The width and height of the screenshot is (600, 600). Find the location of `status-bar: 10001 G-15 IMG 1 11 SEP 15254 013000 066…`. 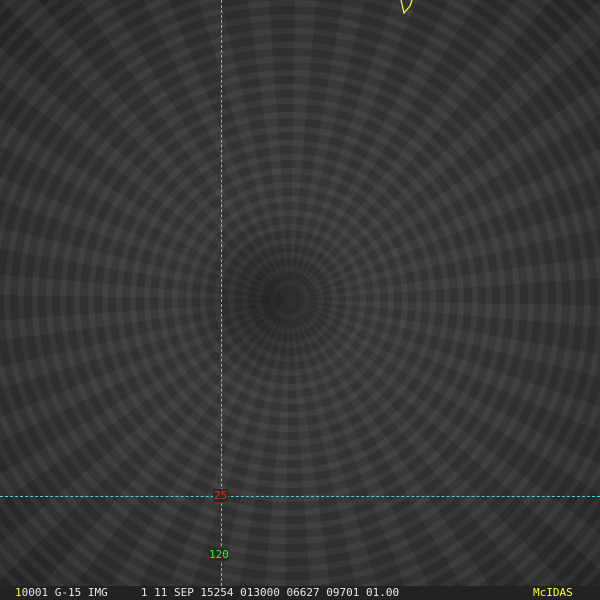

status-bar: 10001 G-15 IMG 1 11 SEP 15254 013000 066… is located at coordinates (300, 593).